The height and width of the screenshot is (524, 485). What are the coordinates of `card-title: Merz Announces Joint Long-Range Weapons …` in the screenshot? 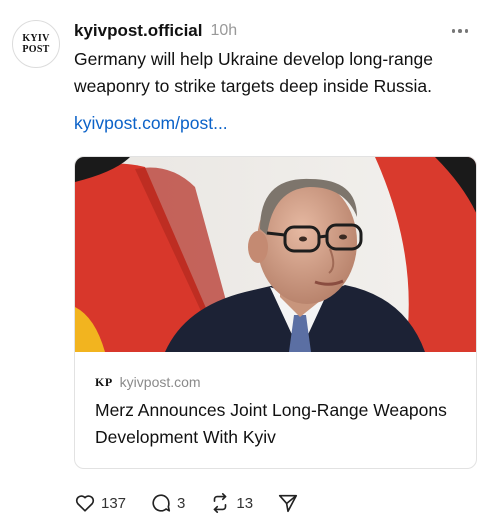 It's located at (275, 424).